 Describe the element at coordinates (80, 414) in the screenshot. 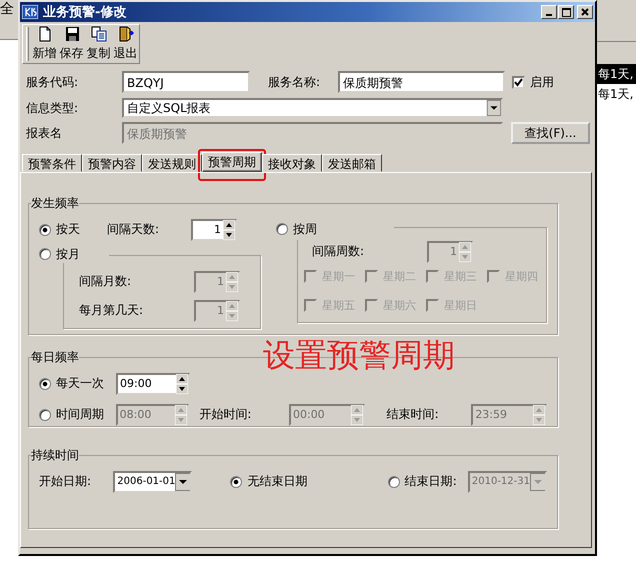

I see `radio-label: 时间周期` at that location.